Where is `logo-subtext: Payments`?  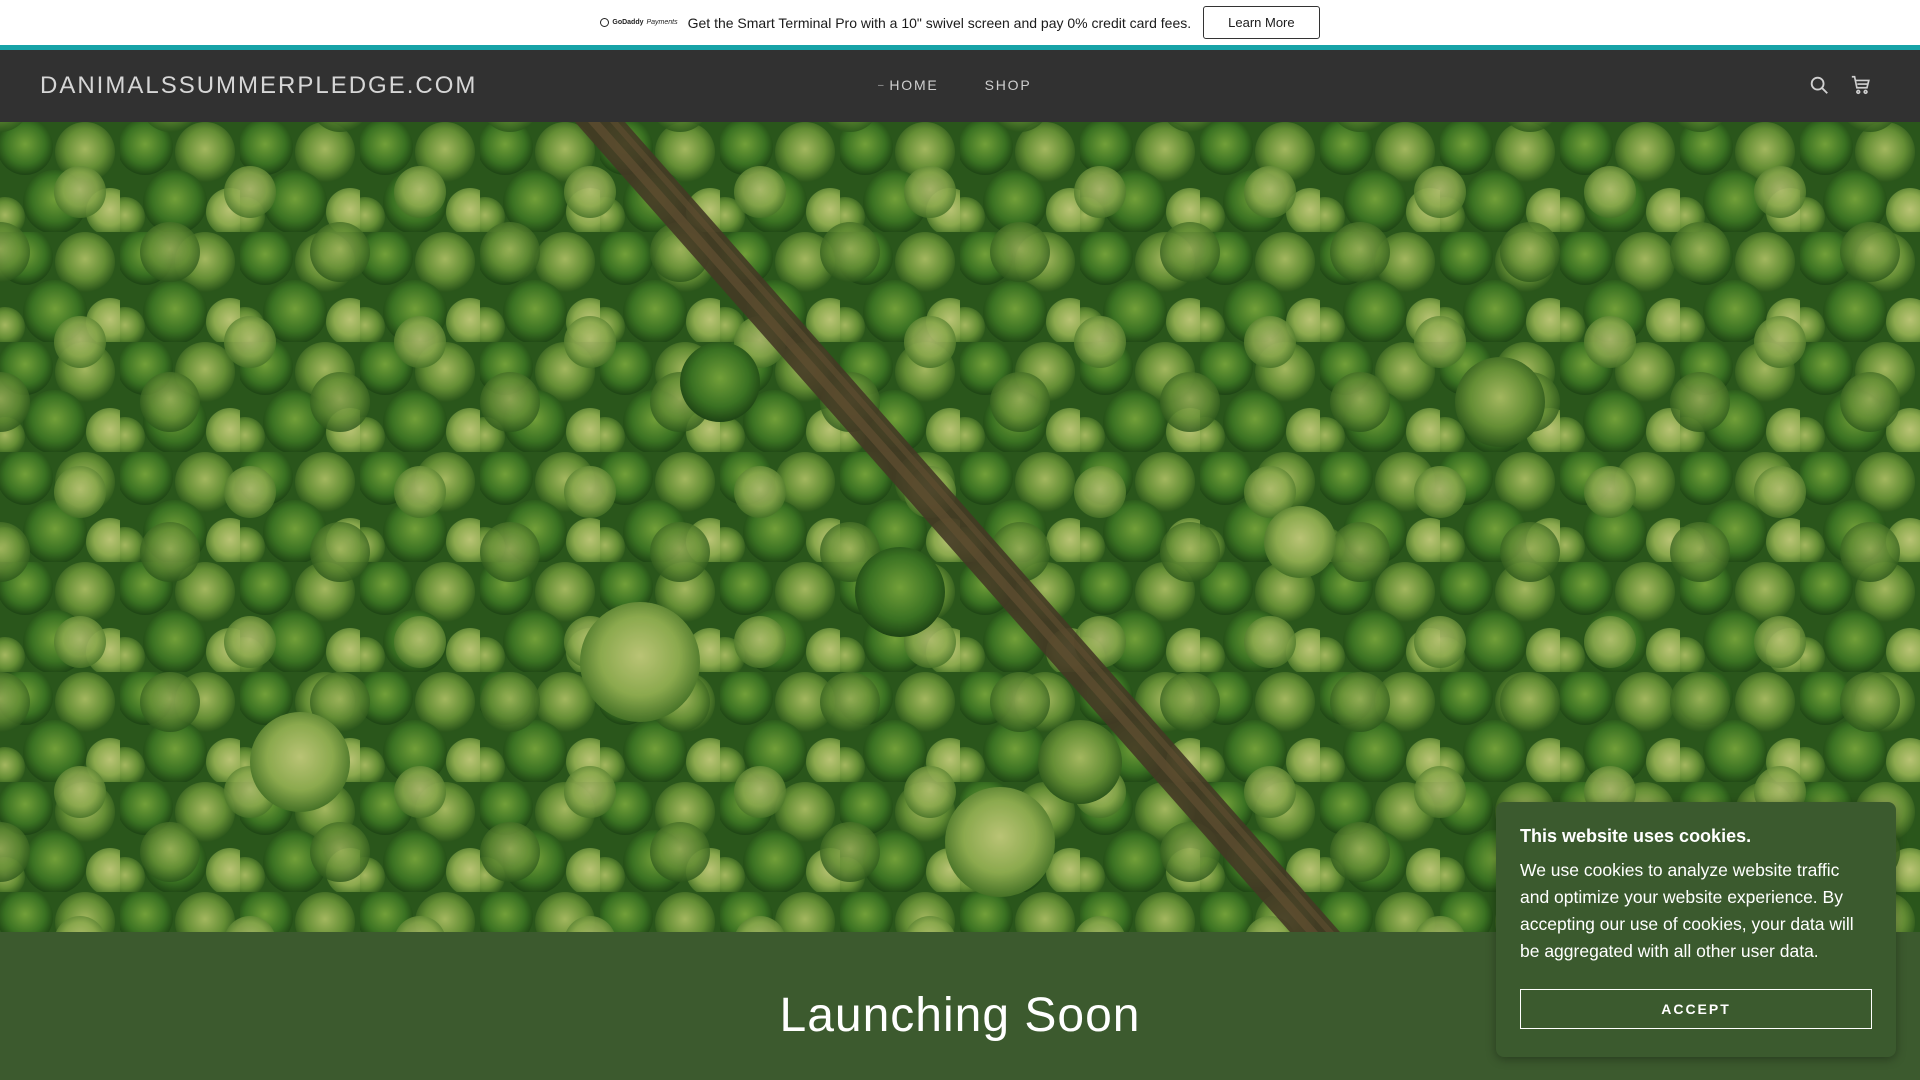 logo-subtext: Payments is located at coordinates (662, 22).